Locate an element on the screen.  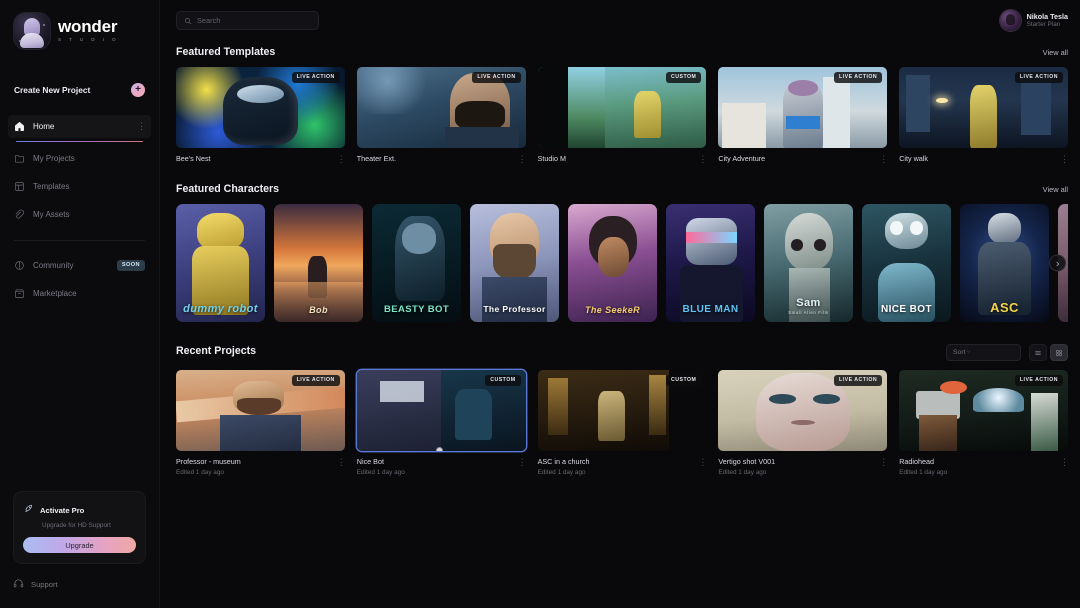
brand-text: wonder S T U D I O is located at coordinates (88, 31).